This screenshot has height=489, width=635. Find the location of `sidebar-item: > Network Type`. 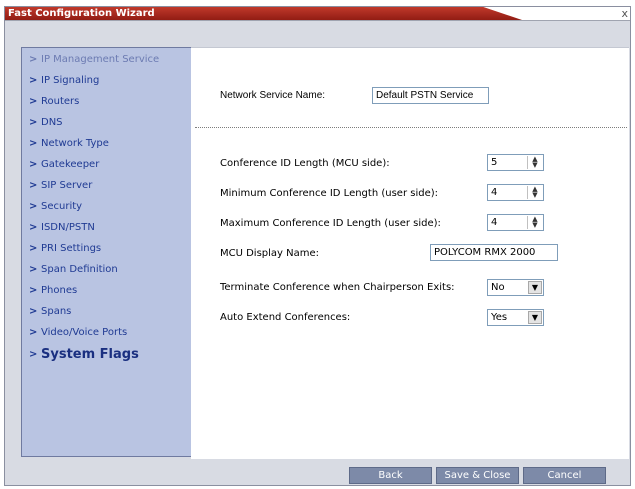

sidebar-item: > Network Type is located at coordinates (107, 143).